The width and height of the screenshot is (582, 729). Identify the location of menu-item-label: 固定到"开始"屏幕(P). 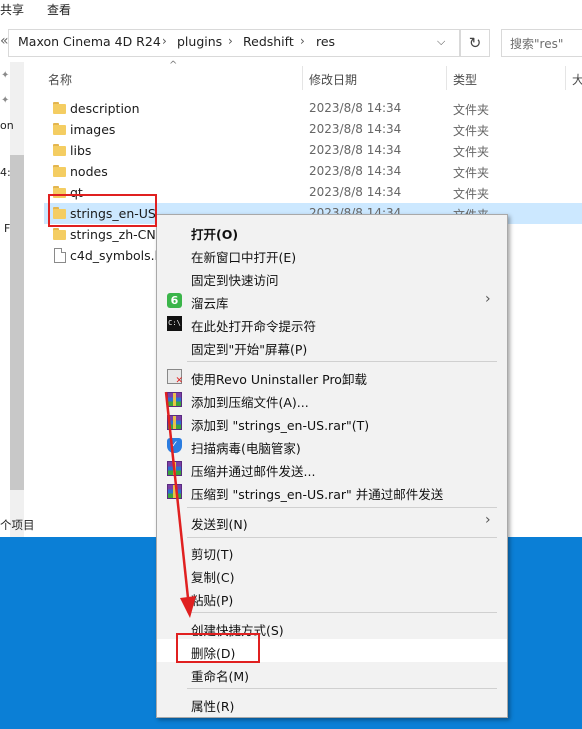
(249, 349).